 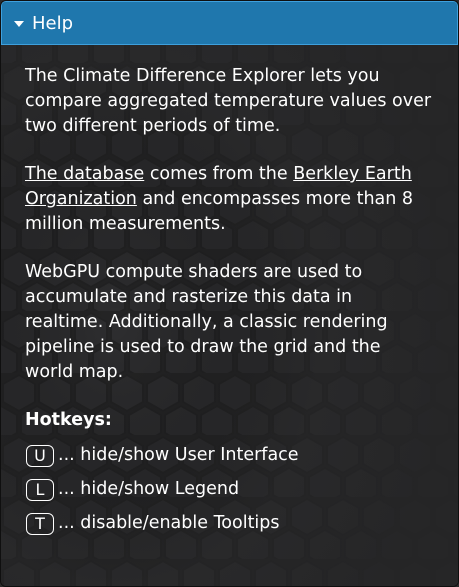 I want to click on hotkey-row-l: L ... hide/show Legend, so click(x=229, y=489).